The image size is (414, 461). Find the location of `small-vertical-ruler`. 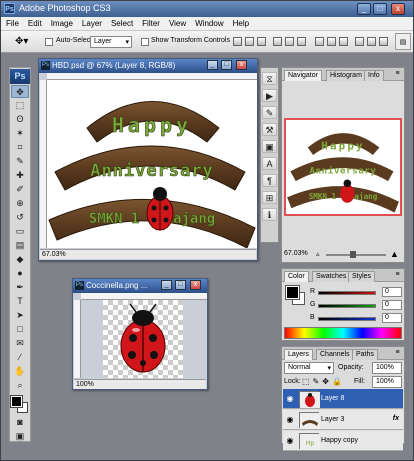

small-vertical-ruler is located at coordinates (77, 339).